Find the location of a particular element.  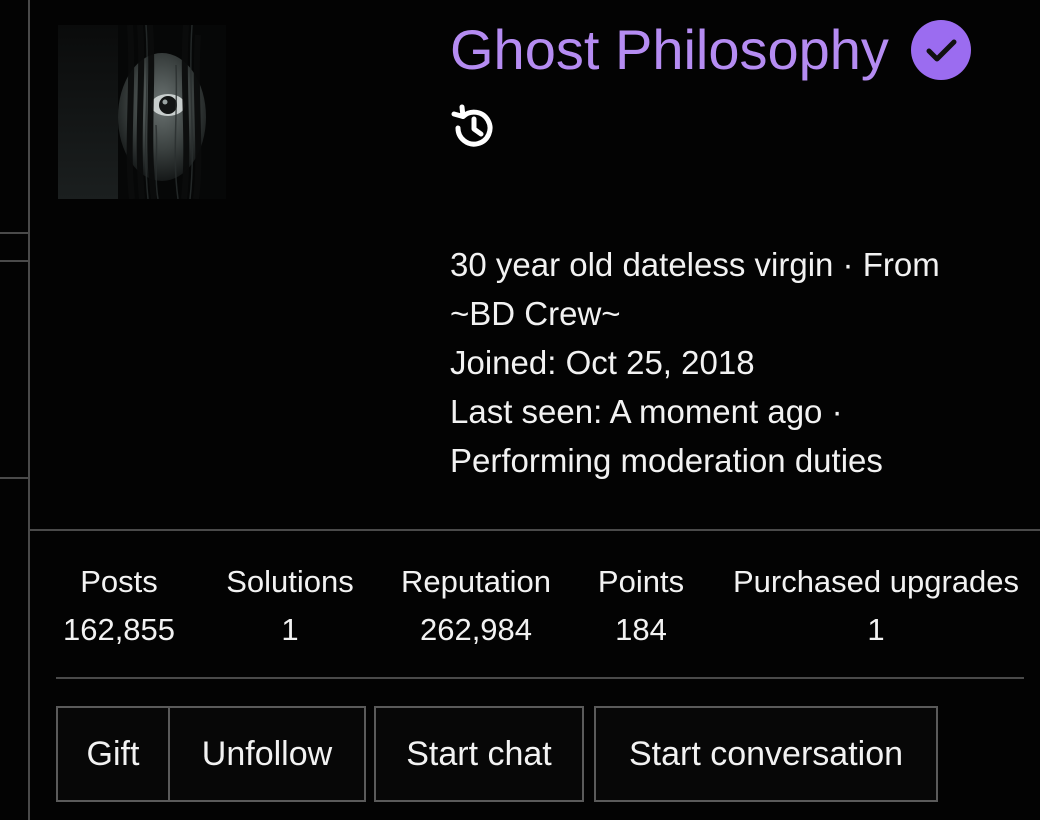

joined-date: Joined: Oct 25, 2018 is located at coordinates (602, 362).